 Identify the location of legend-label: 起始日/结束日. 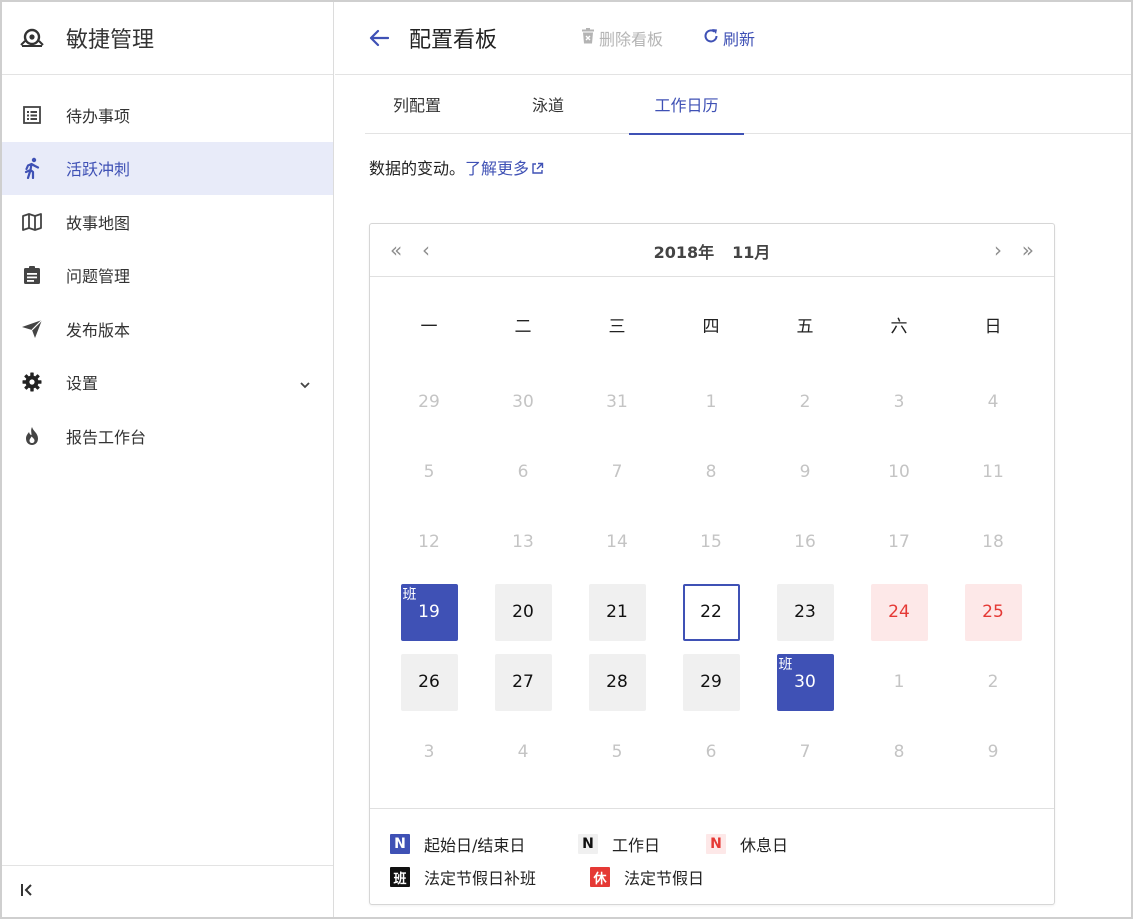
(475, 845).